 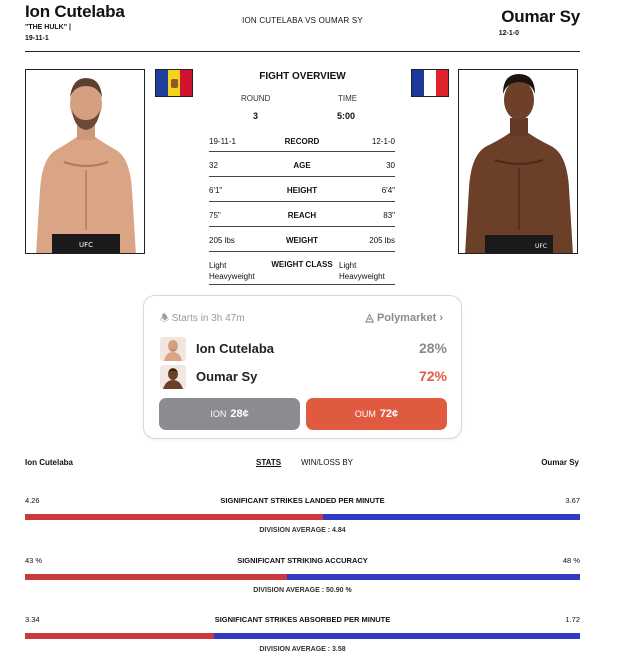 What do you see at coordinates (218, 414) in the screenshot?
I see `buy-ion-label: ION` at bounding box center [218, 414].